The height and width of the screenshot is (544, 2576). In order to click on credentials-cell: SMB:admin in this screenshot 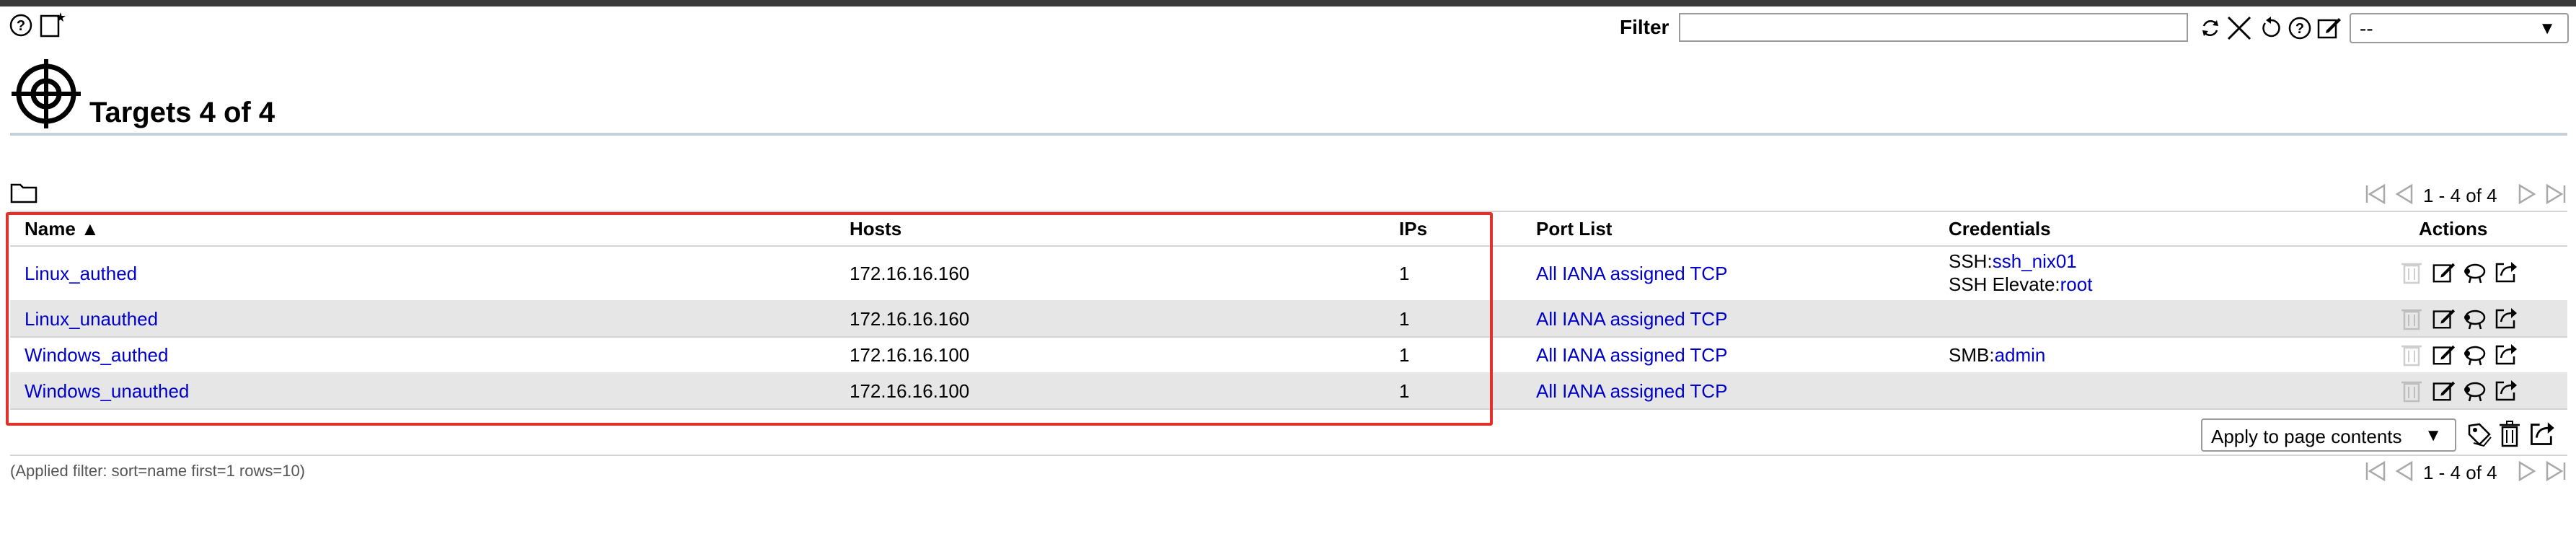, I will do `click(1997, 355)`.